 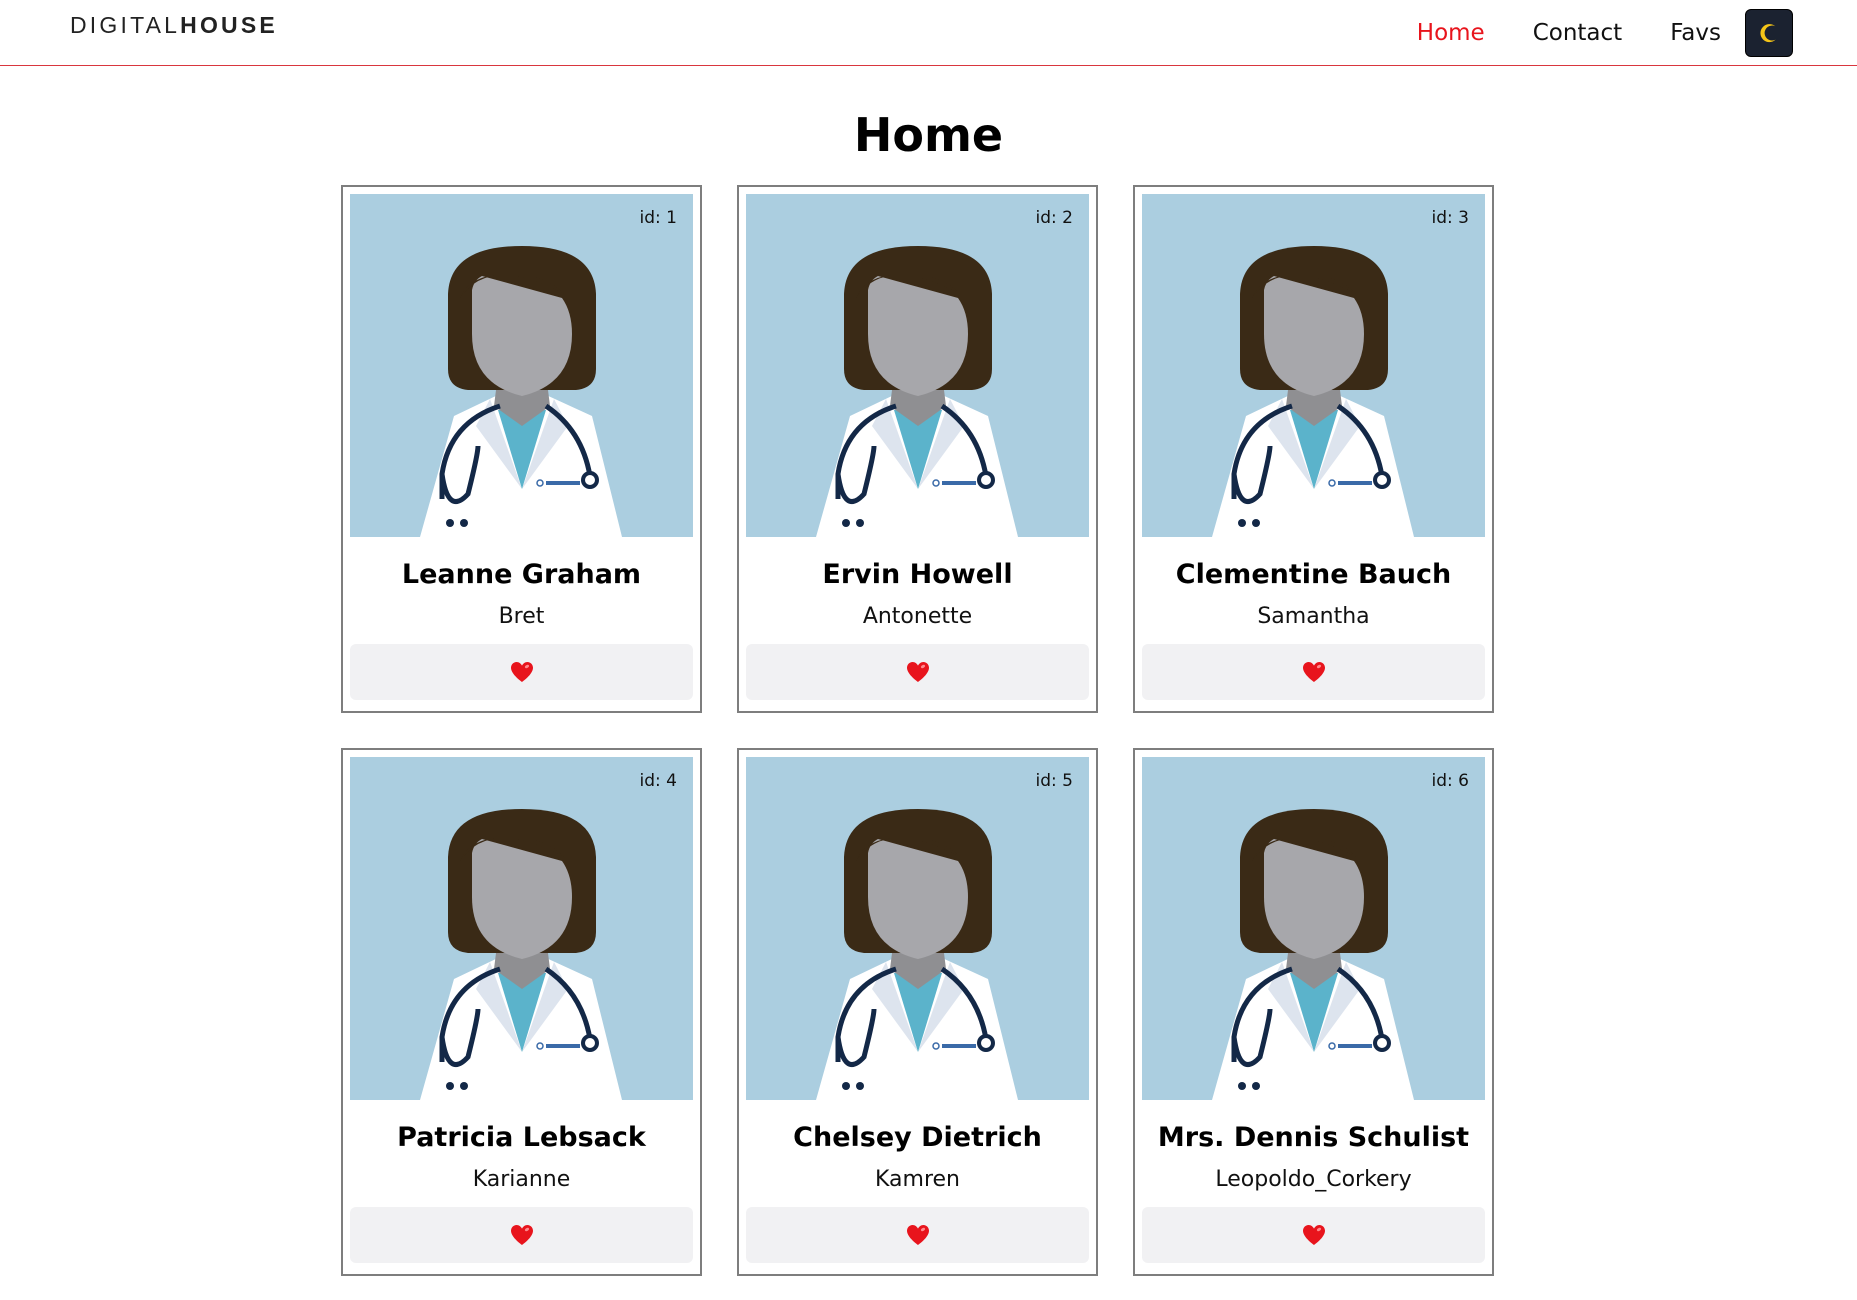 What do you see at coordinates (917, 1179) in the screenshot?
I see `dentist-username: Kamren` at bounding box center [917, 1179].